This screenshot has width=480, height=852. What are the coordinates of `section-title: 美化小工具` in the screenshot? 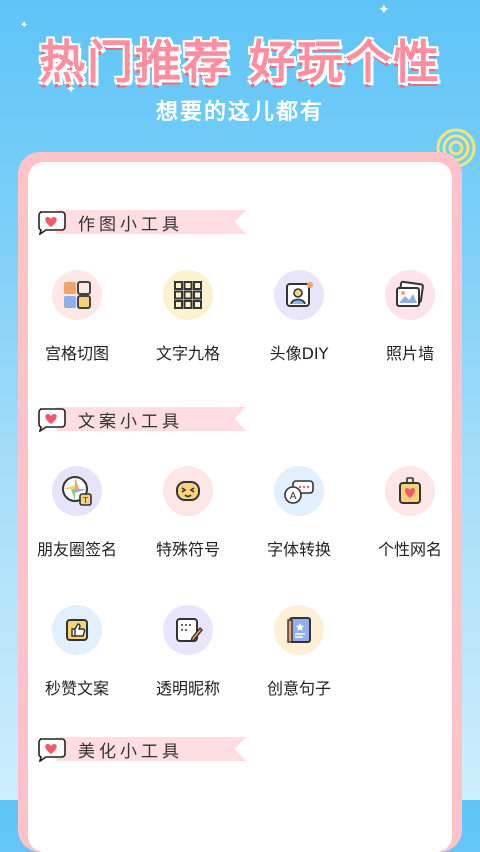 It's located at (130, 751).